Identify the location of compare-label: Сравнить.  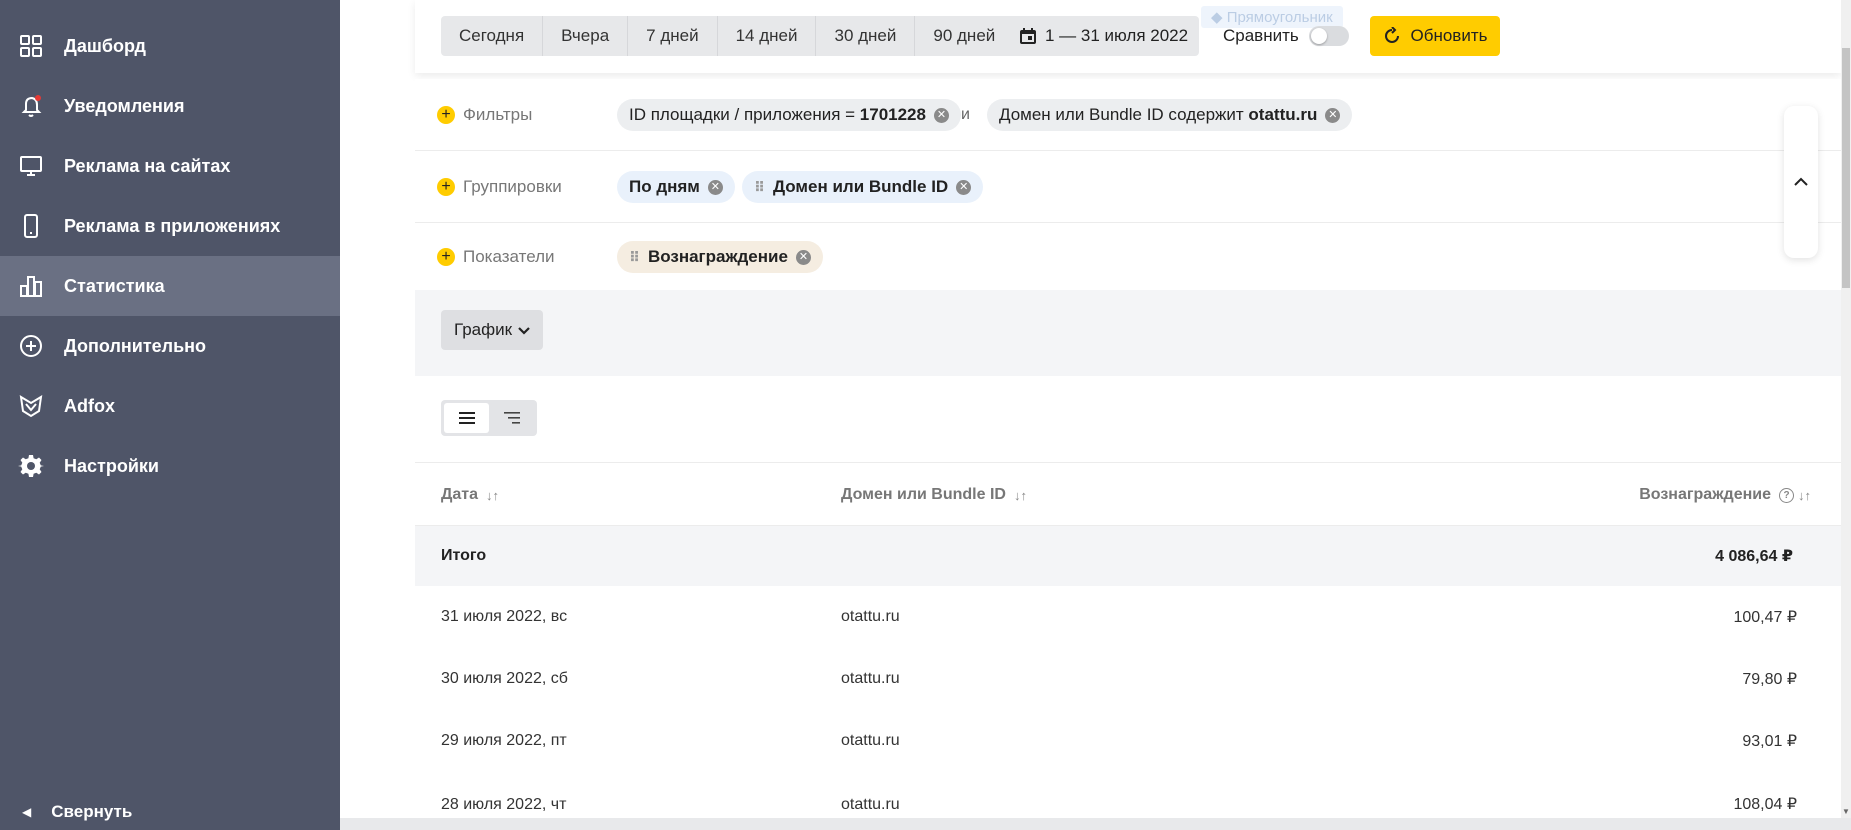
(1261, 35).